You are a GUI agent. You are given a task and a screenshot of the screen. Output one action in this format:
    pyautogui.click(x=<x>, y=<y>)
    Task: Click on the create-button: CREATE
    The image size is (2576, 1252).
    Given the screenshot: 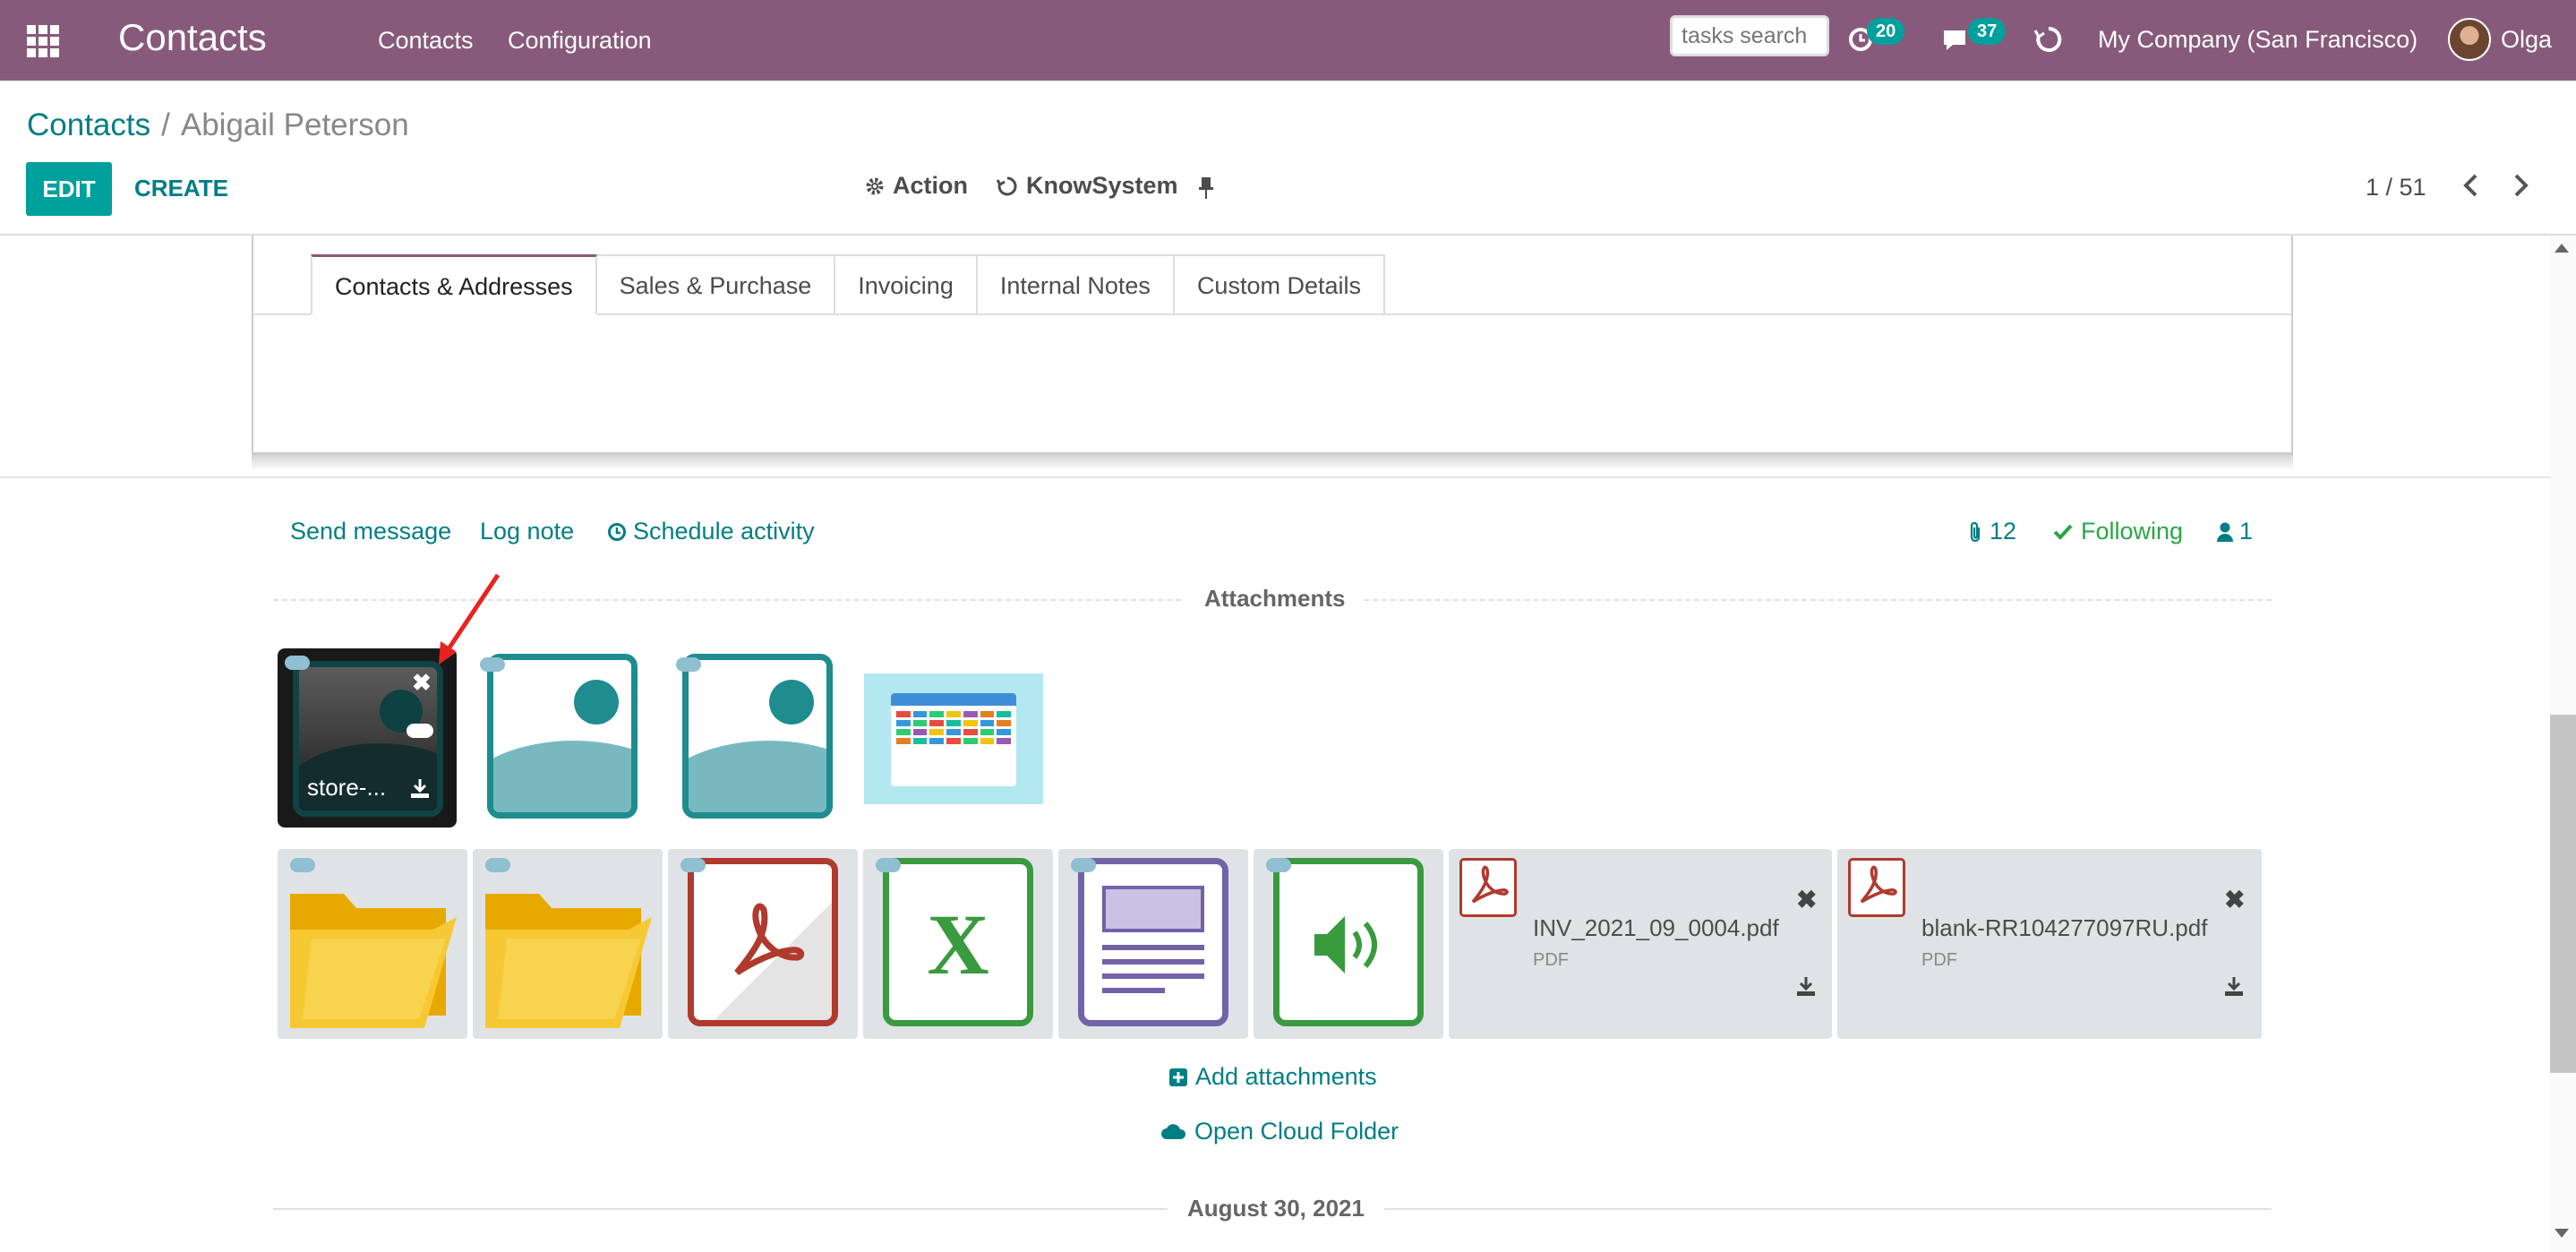 What is the action you would take?
    pyautogui.click(x=181, y=188)
    